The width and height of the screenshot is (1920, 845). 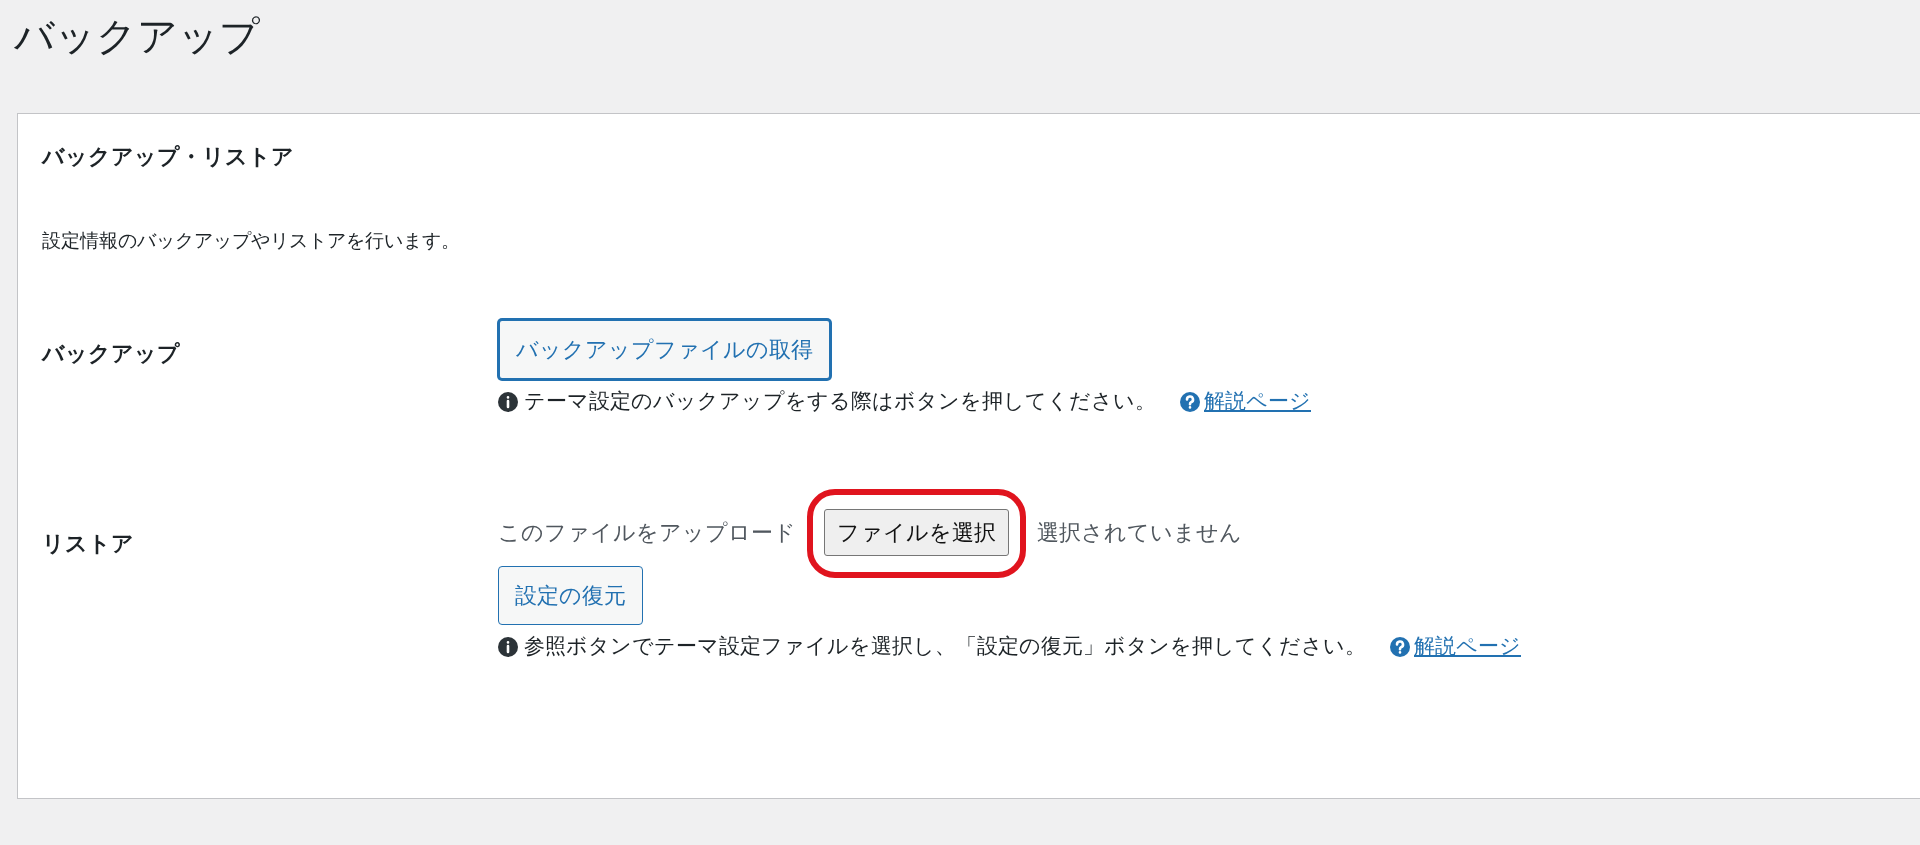 What do you see at coordinates (1139, 533) in the screenshot?
I see `file-status: 選択されていません` at bounding box center [1139, 533].